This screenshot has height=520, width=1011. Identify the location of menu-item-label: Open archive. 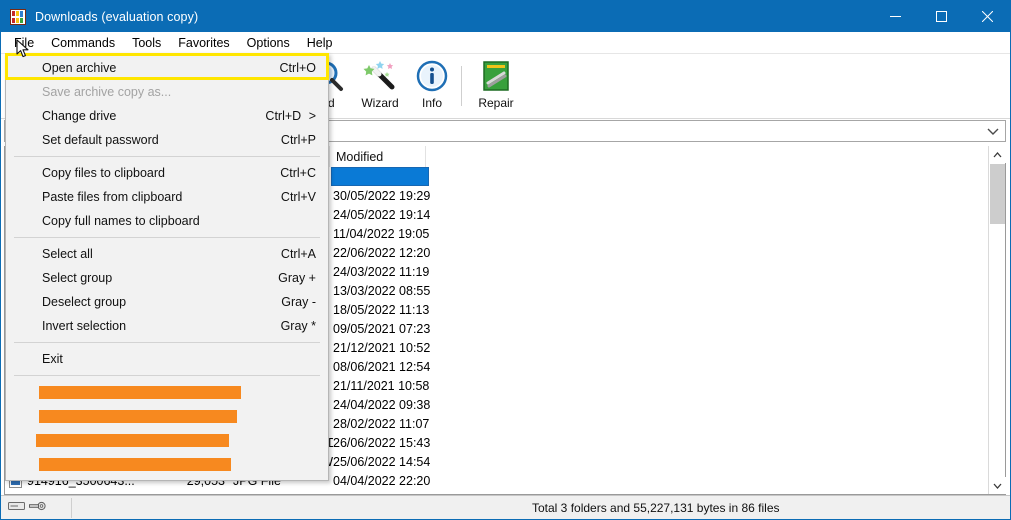
(79, 68).